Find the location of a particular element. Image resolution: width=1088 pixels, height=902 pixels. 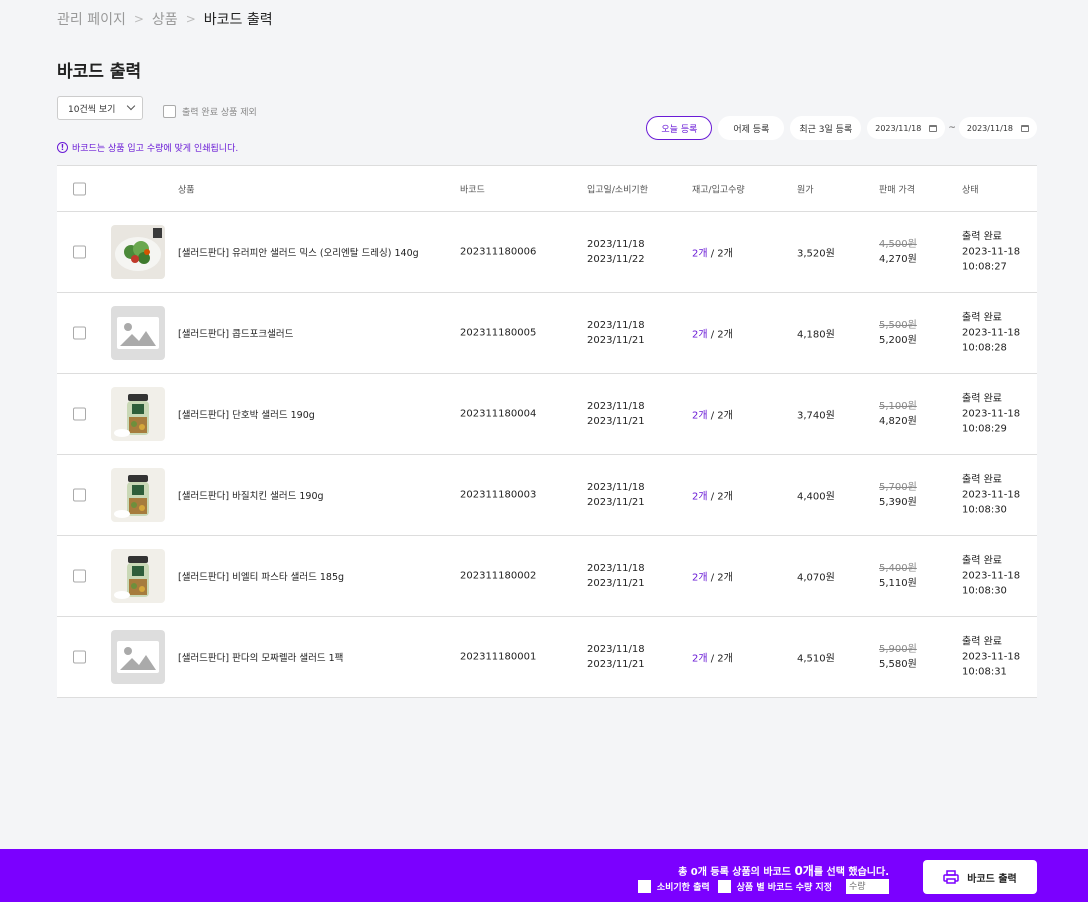

select-all-checkbox is located at coordinates (79, 188).